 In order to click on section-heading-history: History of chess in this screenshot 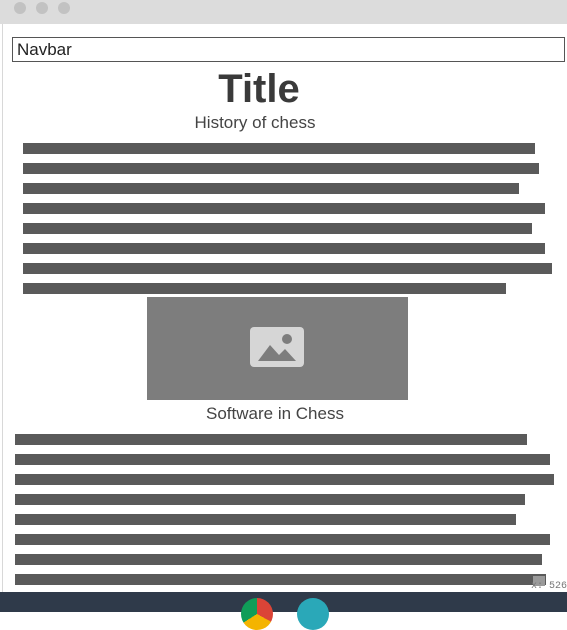, I will do `click(255, 122)`.